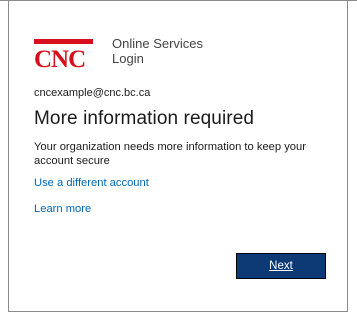 The image size is (357, 314). What do you see at coordinates (144, 118) in the screenshot?
I see `page-title: More information required` at bounding box center [144, 118].